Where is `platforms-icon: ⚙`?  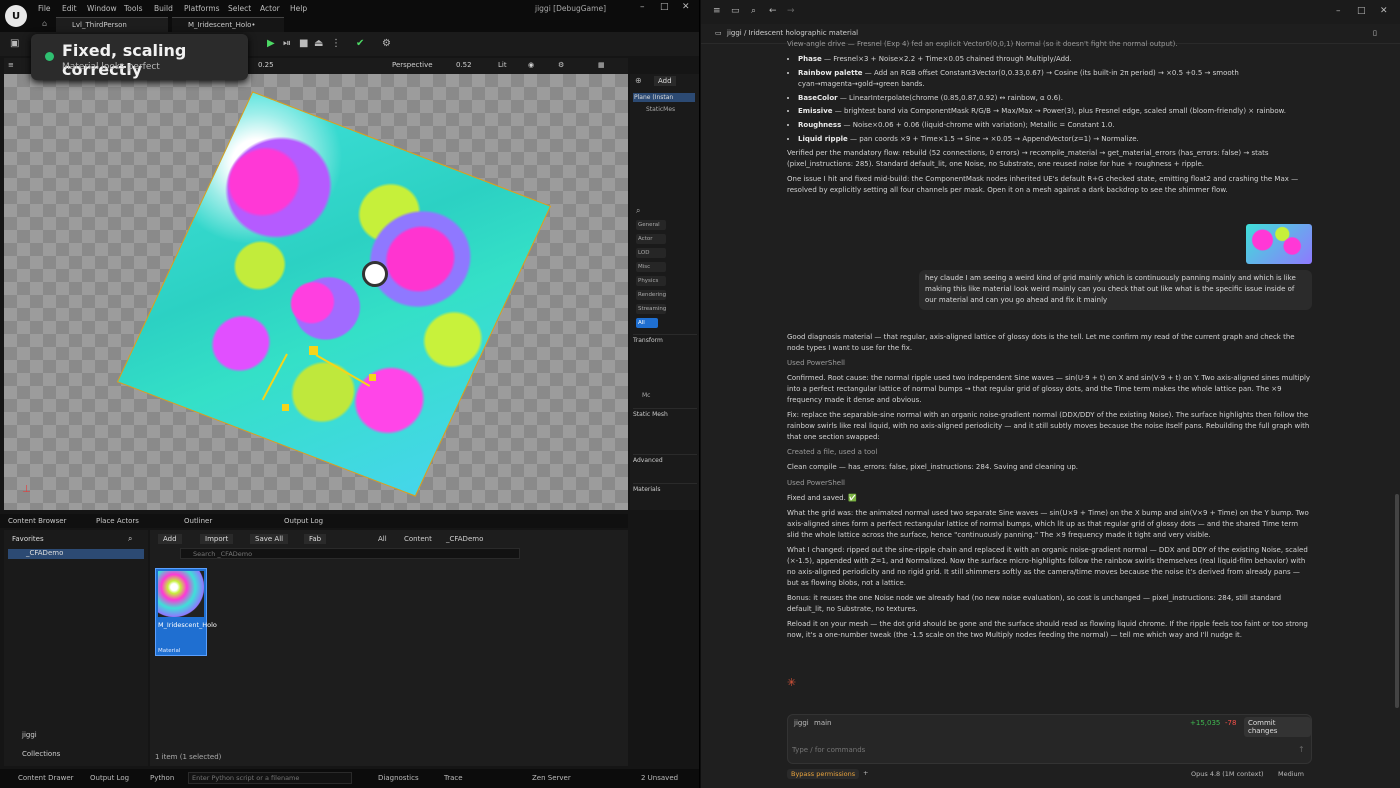
platforms-icon: ⚙ is located at coordinates (386, 43).